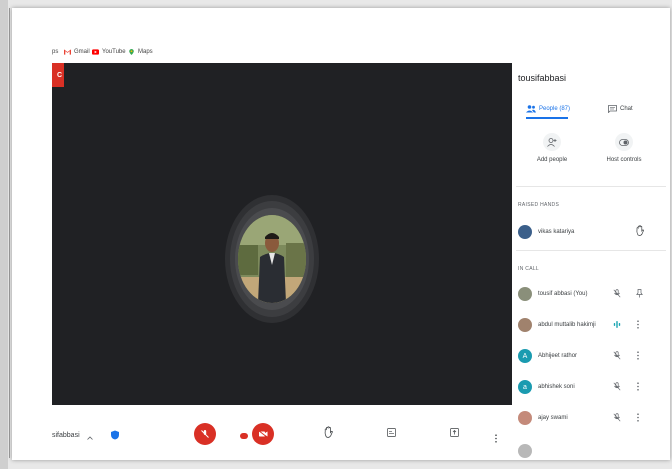 The height and width of the screenshot is (469, 672). What do you see at coordinates (624, 160) in the screenshot?
I see `host-controls-label: Host controls` at bounding box center [624, 160].